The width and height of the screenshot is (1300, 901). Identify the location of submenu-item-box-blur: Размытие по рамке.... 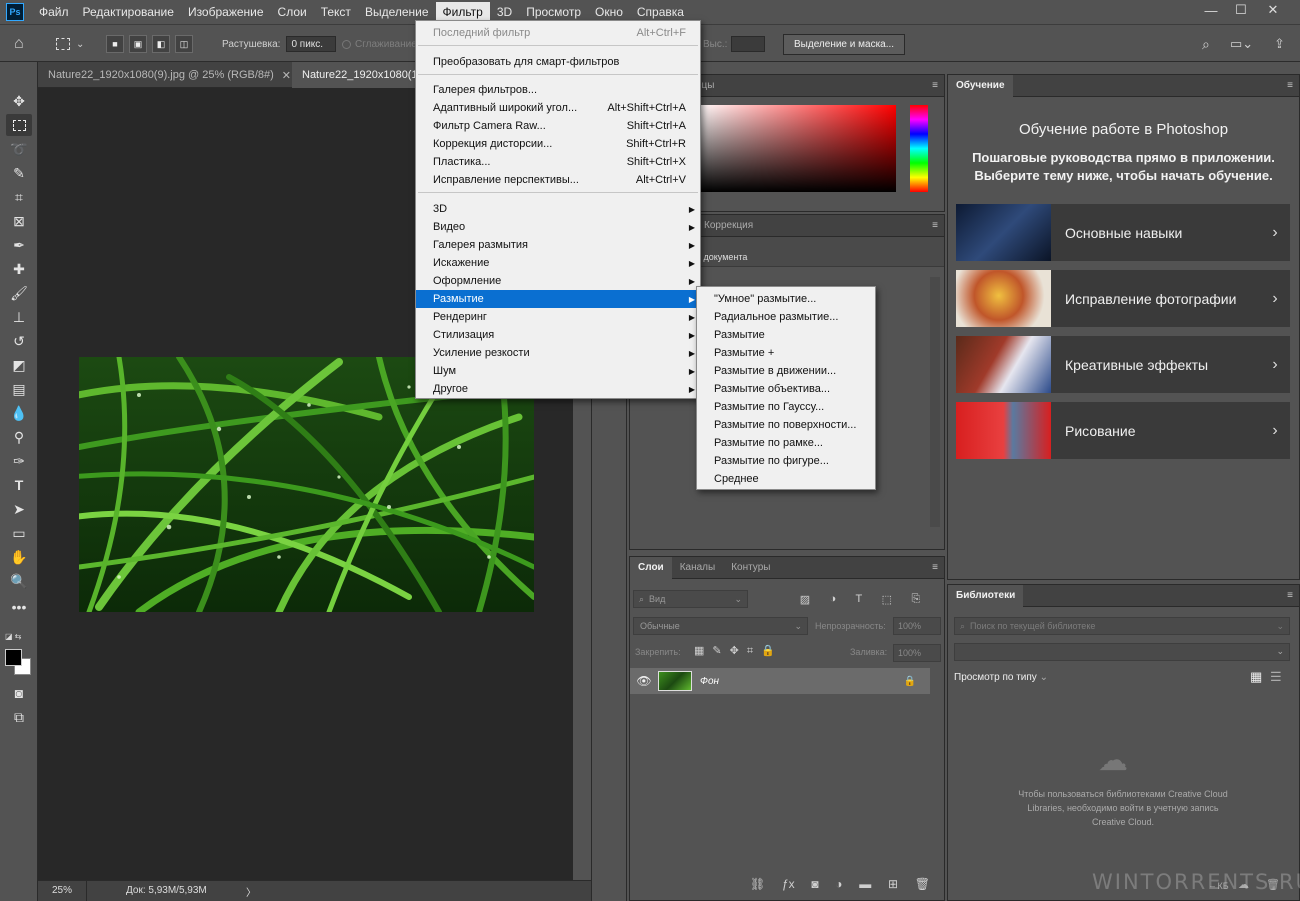
(786, 443).